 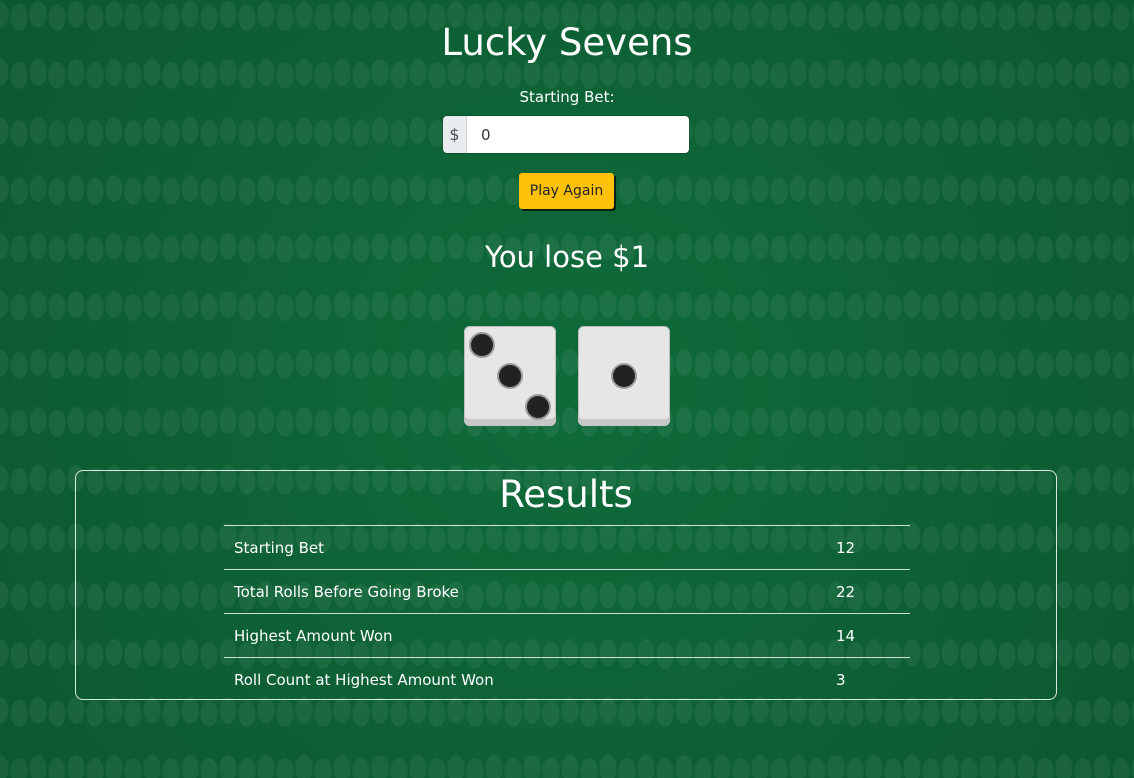 I want to click on starting-bet-input-group: $, so click(x=566, y=134).